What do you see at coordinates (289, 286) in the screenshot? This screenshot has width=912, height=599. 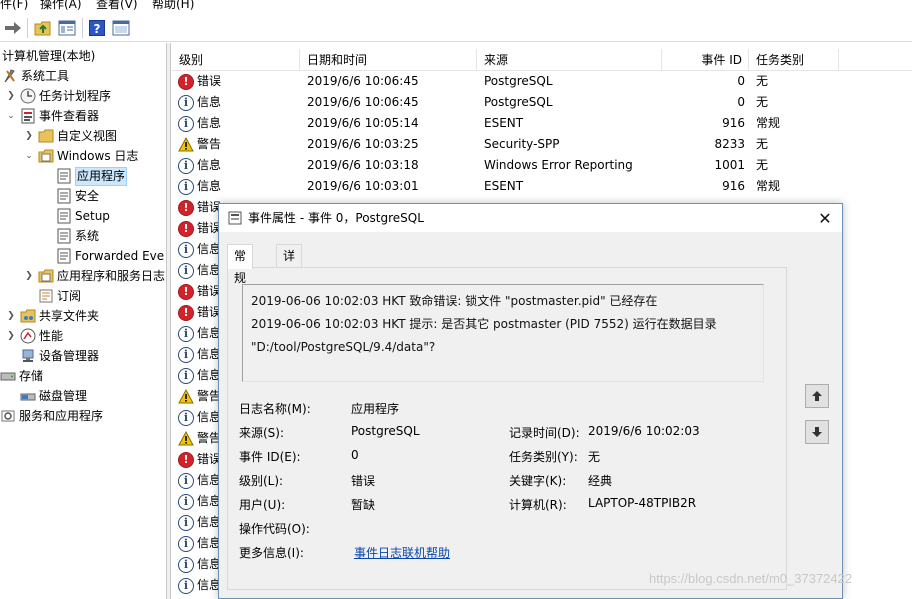 I see `tab-details: 详细信息` at bounding box center [289, 286].